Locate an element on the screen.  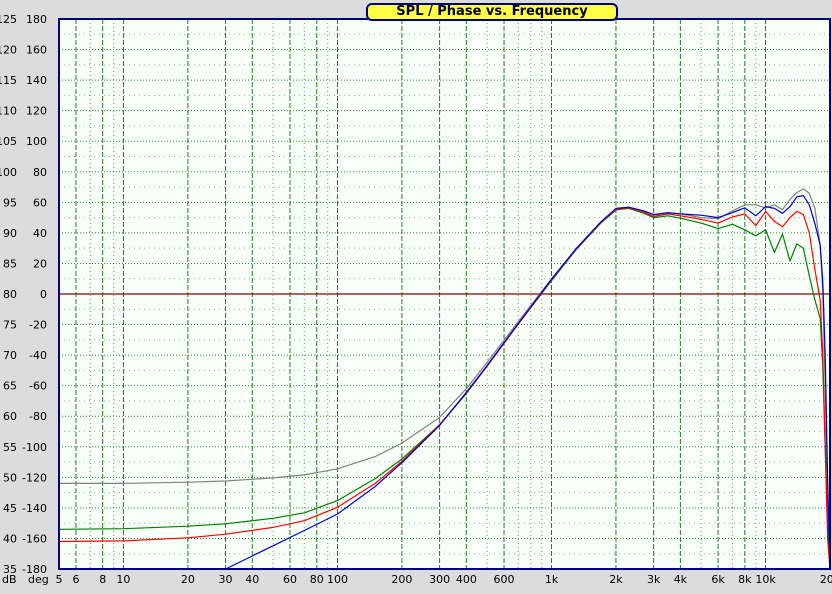
phase-tick-label: 140 is located at coordinates (36, 80).